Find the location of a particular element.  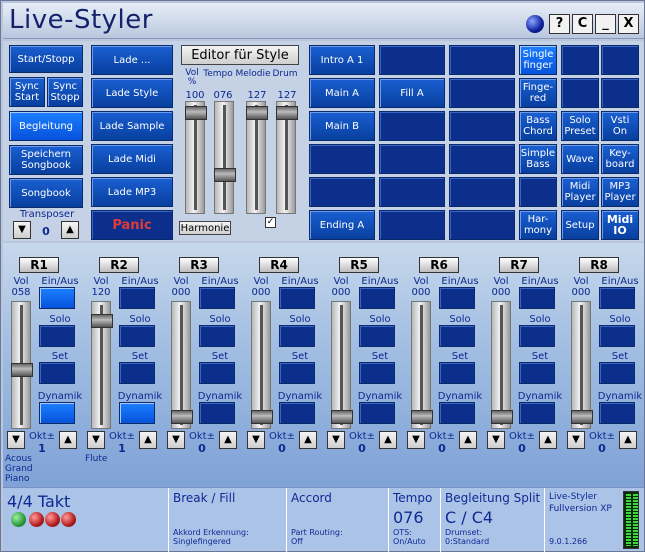

songbook-button: Songbook is located at coordinates (46, 193).